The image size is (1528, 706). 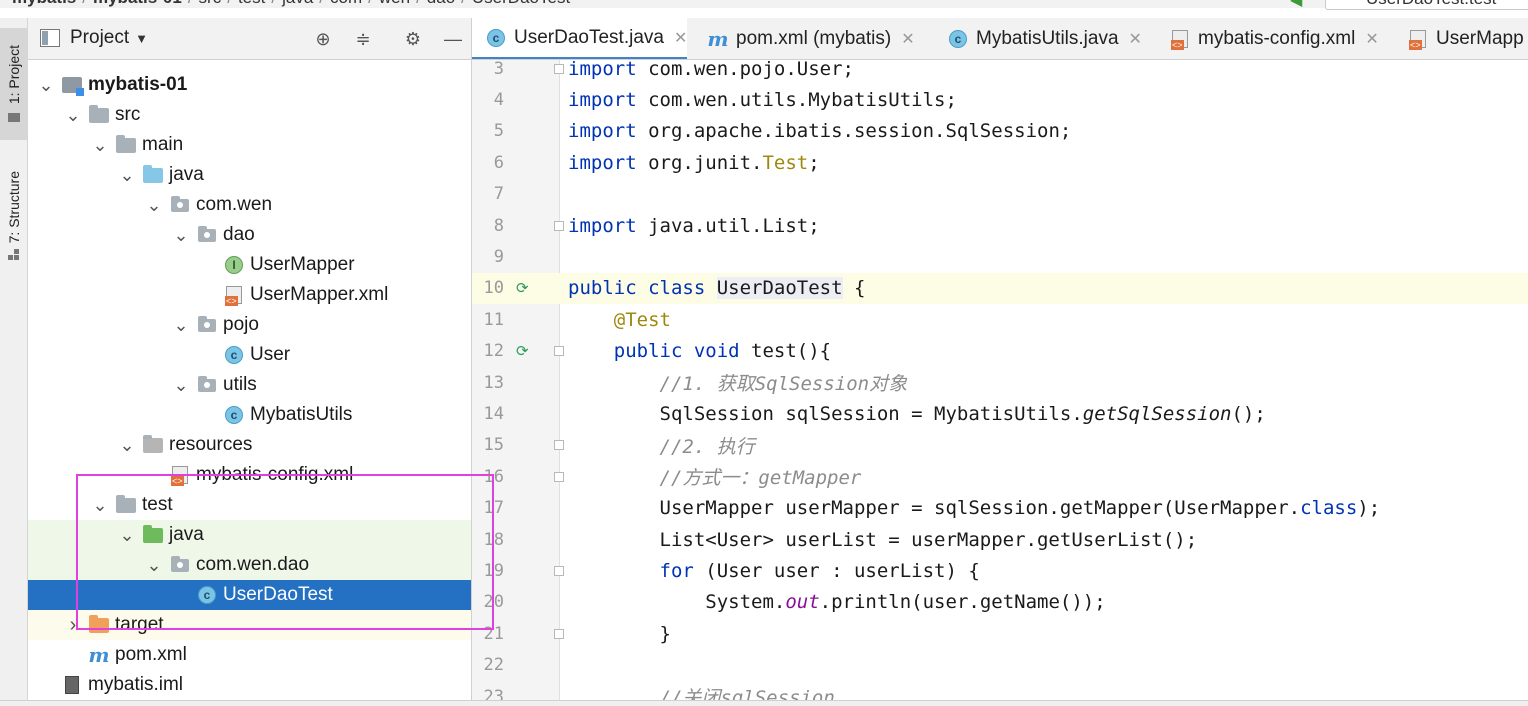 What do you see at coordinates (1000, 665) in the screenshot?
I see `code-line: 22` at bounding box center [1000, 665].